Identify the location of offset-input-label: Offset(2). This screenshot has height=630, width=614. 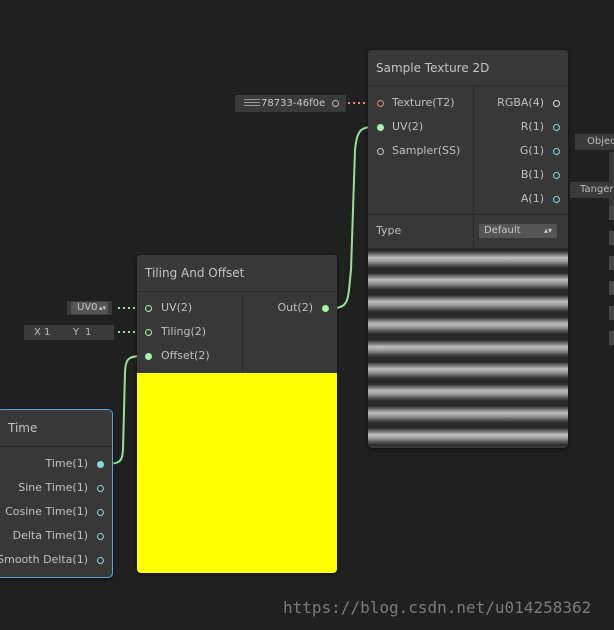
(185, 355).